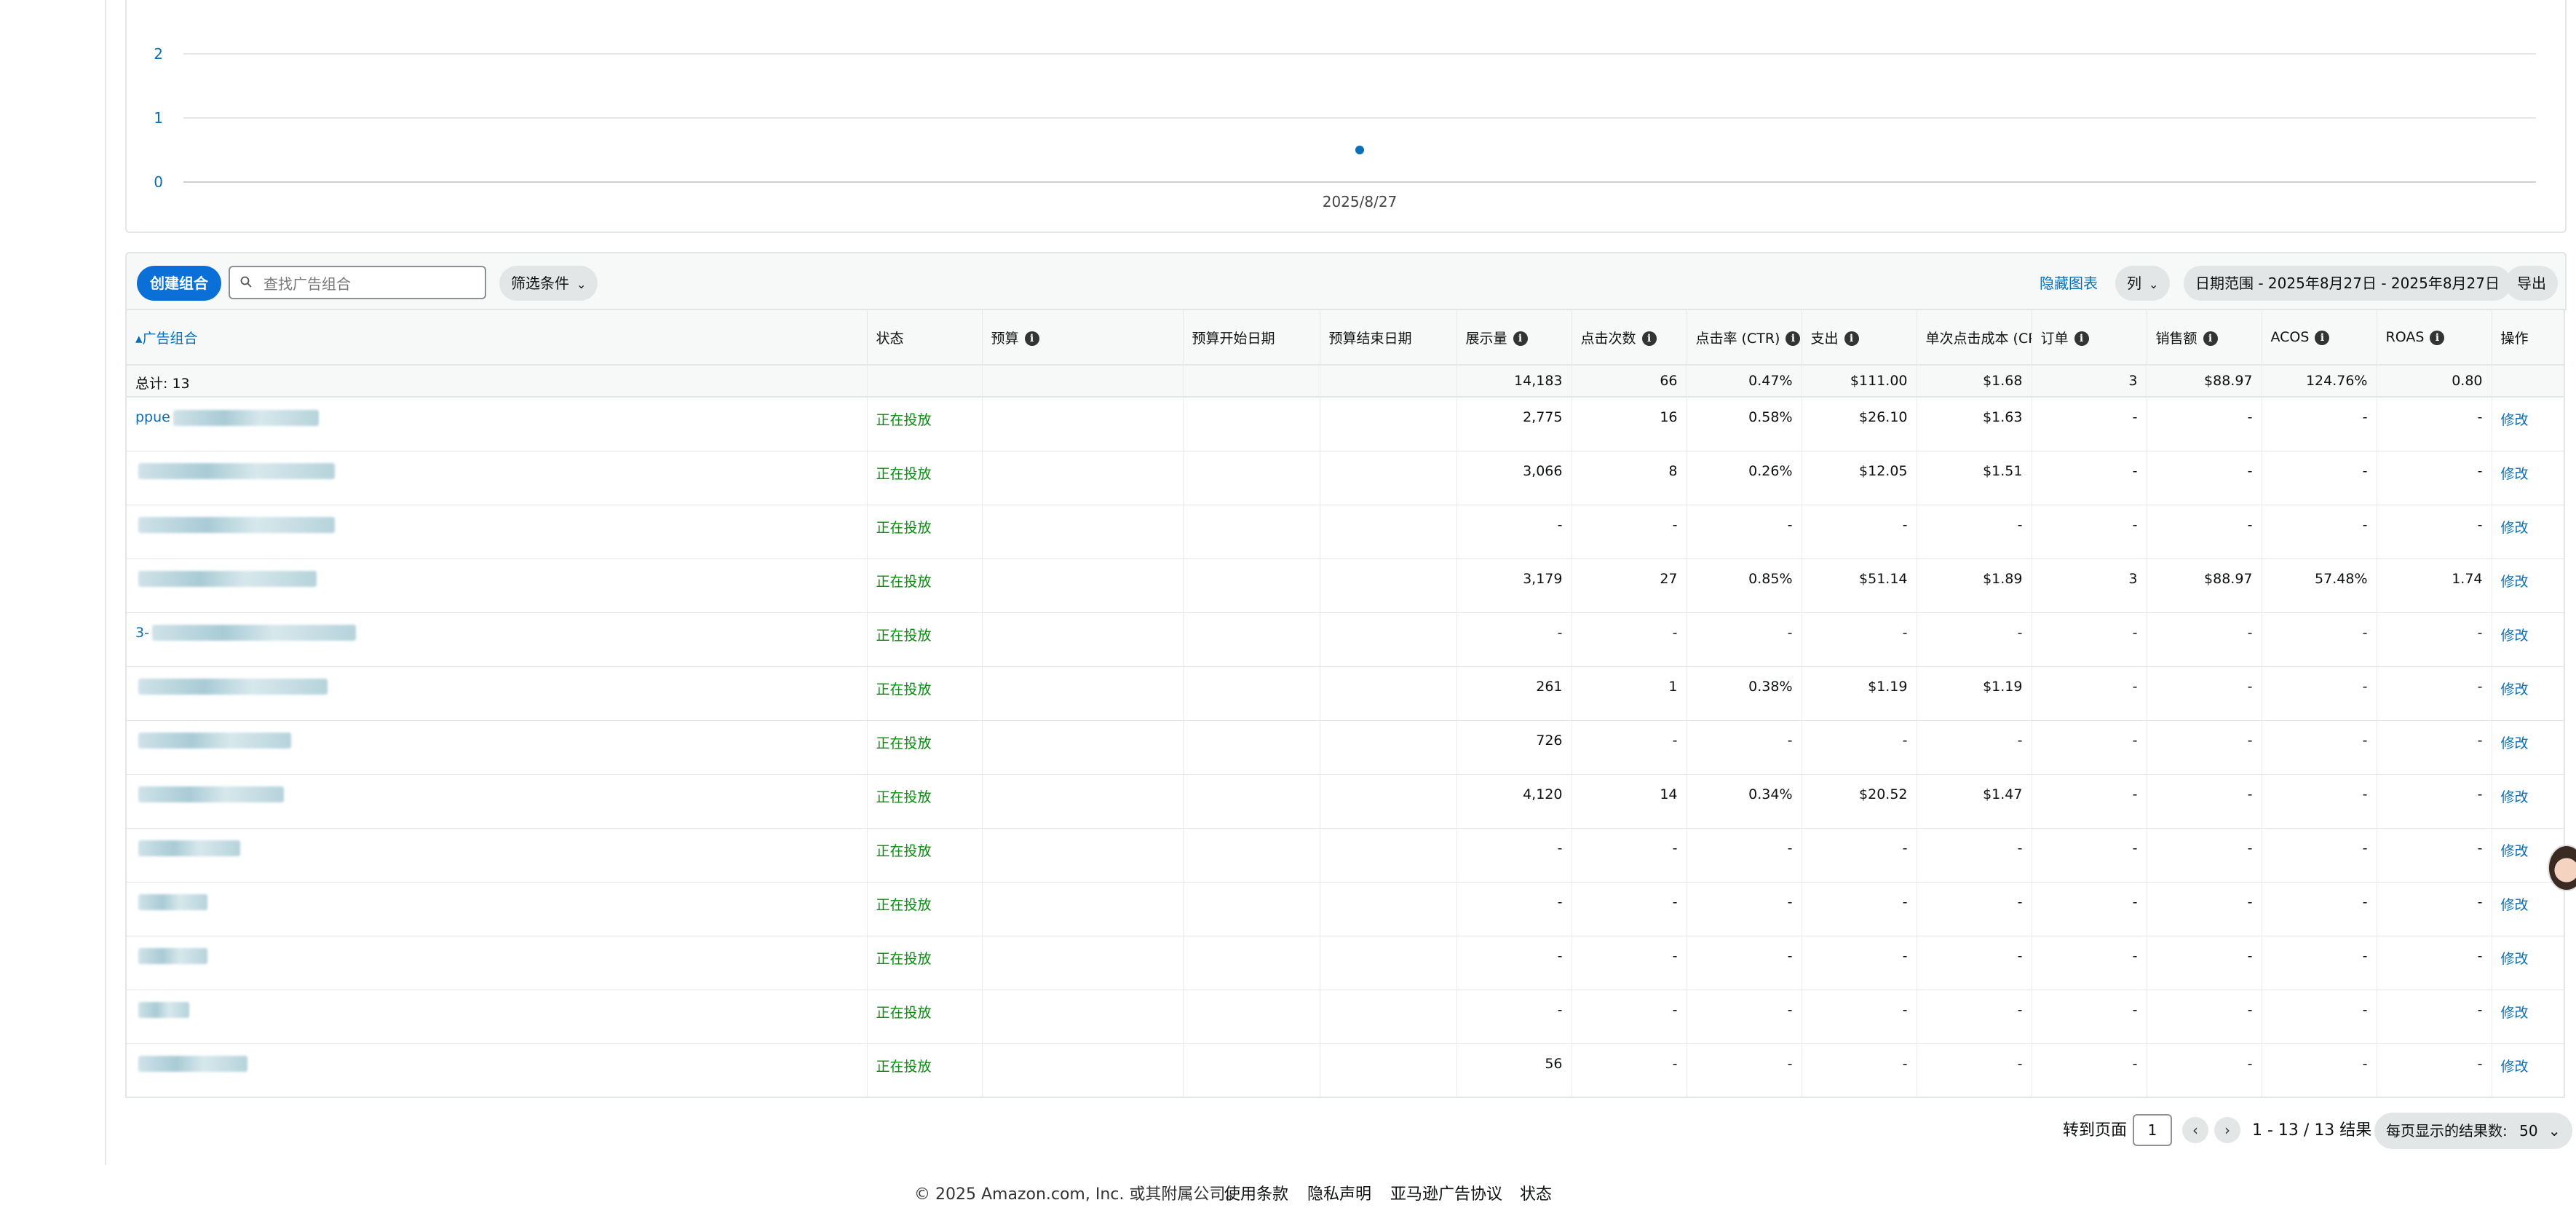 Image resolution: width=2576 pixels, height=1208 pixels. Describe the element at coordinates (1974, 337) in the screenshot. I see `col-cpc: 单次点击成本 (CPC)` at that location.